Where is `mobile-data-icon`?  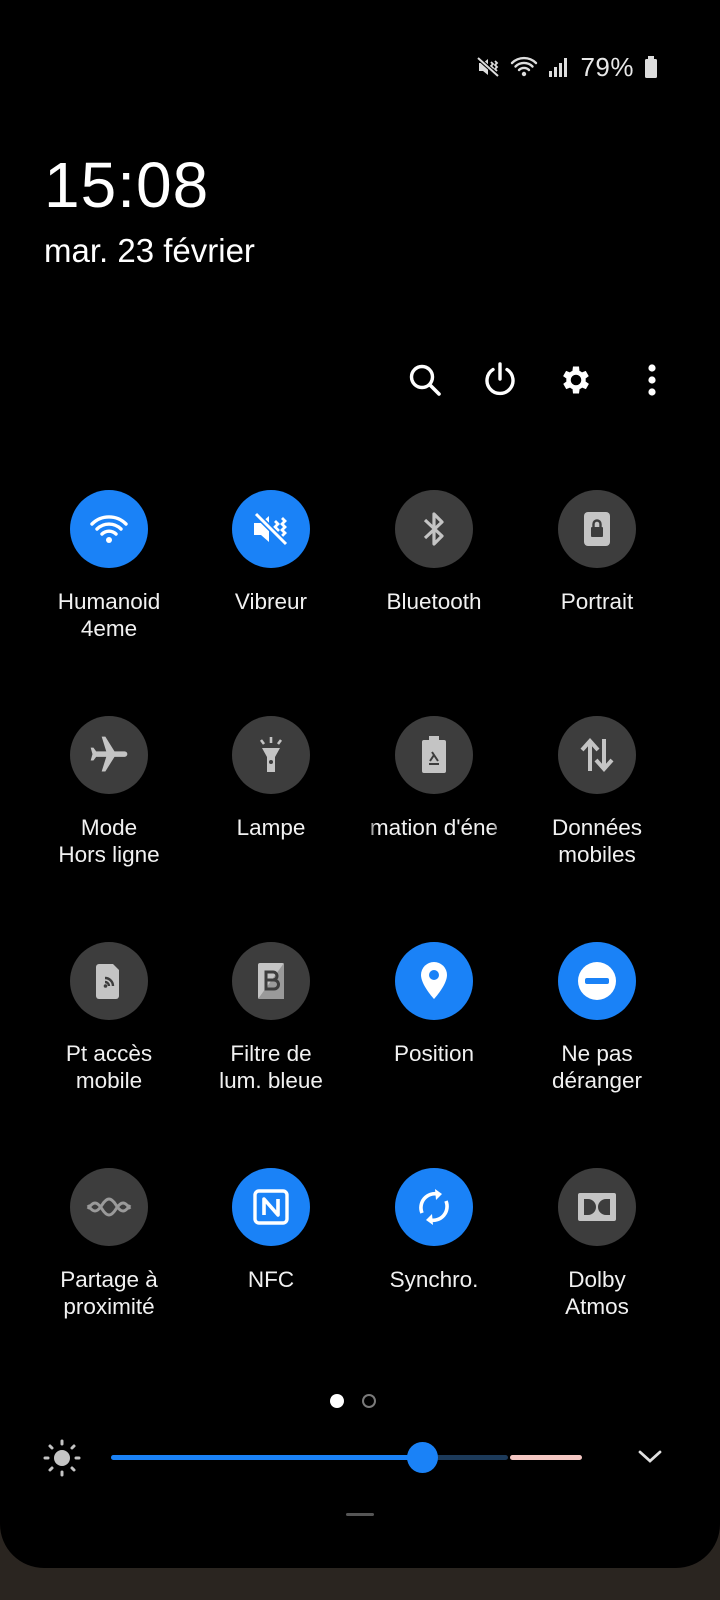 mobile-data-icon is located at coordinates (597, 755).